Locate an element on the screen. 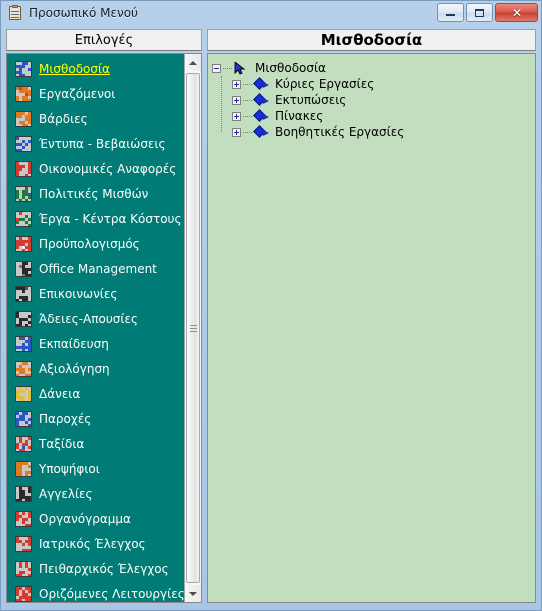 This screenshot has height=611, width=542. medical-check-icon is located at coordinates (23, 543).